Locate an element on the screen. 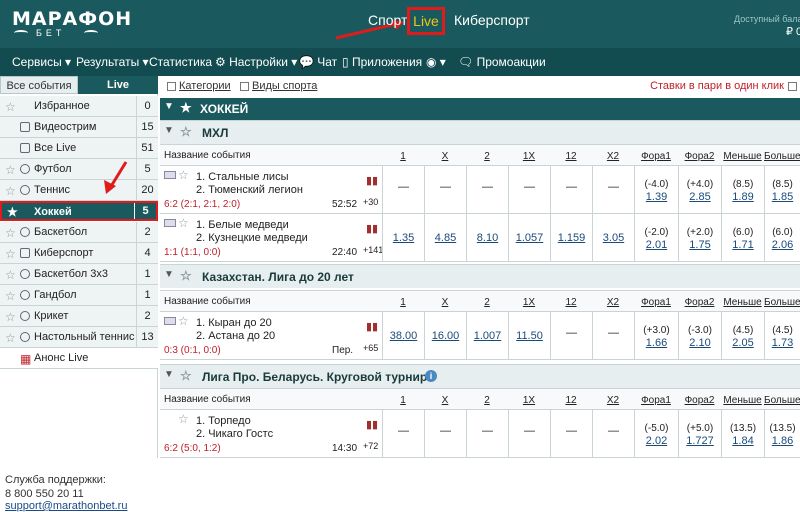 This screenshot has width=800, height=512. odds-value: 1.007 is located at coordinates (487, 336).